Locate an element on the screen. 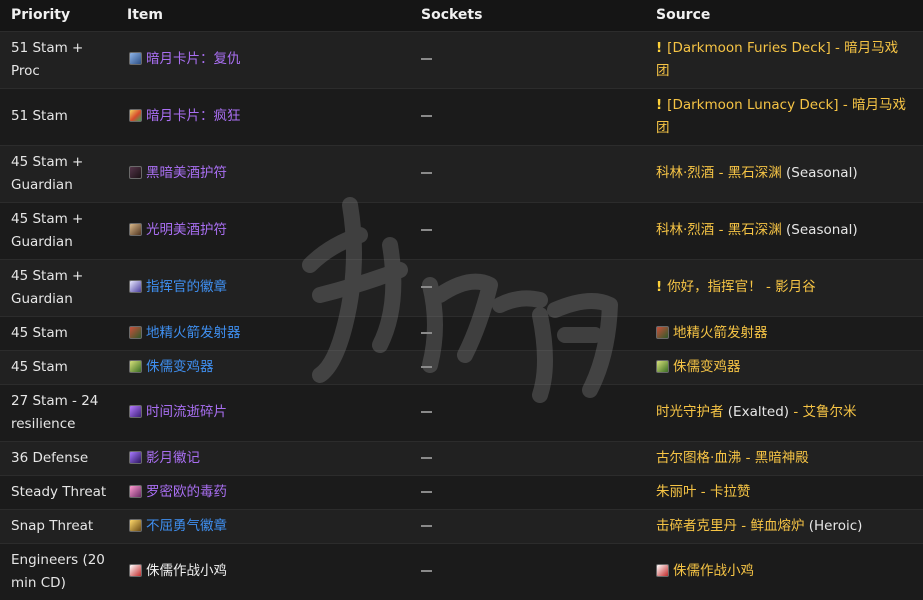 Image resolution: width=923 pixels, height=600 pixels. item-cell: 不屈勇气徽章 is located at coordinates (263, 526).